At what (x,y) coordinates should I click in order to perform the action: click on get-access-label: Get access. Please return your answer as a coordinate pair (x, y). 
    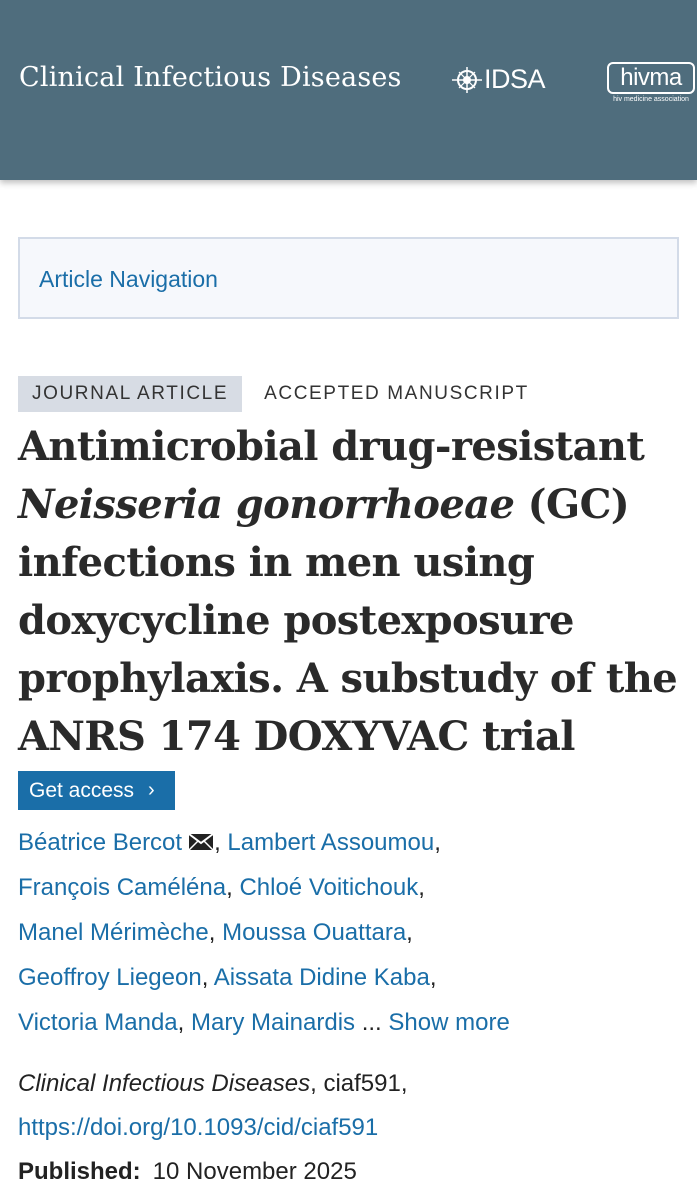
    Looking at the image, I should click on (82, 790).